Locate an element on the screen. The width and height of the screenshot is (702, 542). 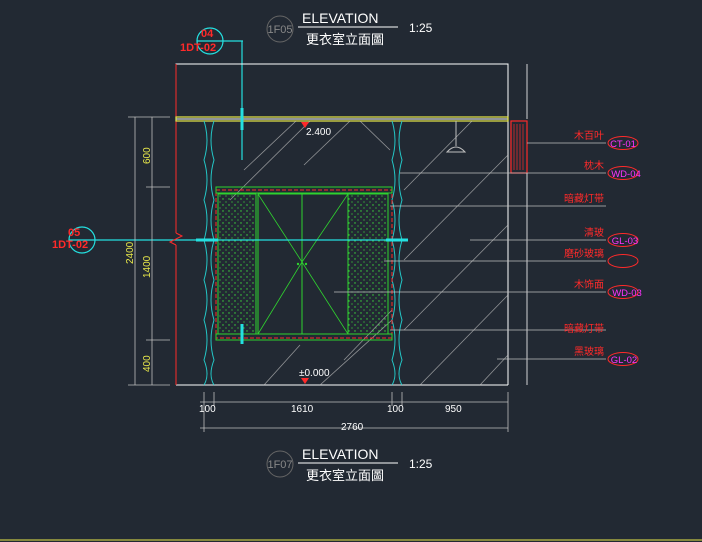
dim-400: 400 is located at coordinates (147, 363).